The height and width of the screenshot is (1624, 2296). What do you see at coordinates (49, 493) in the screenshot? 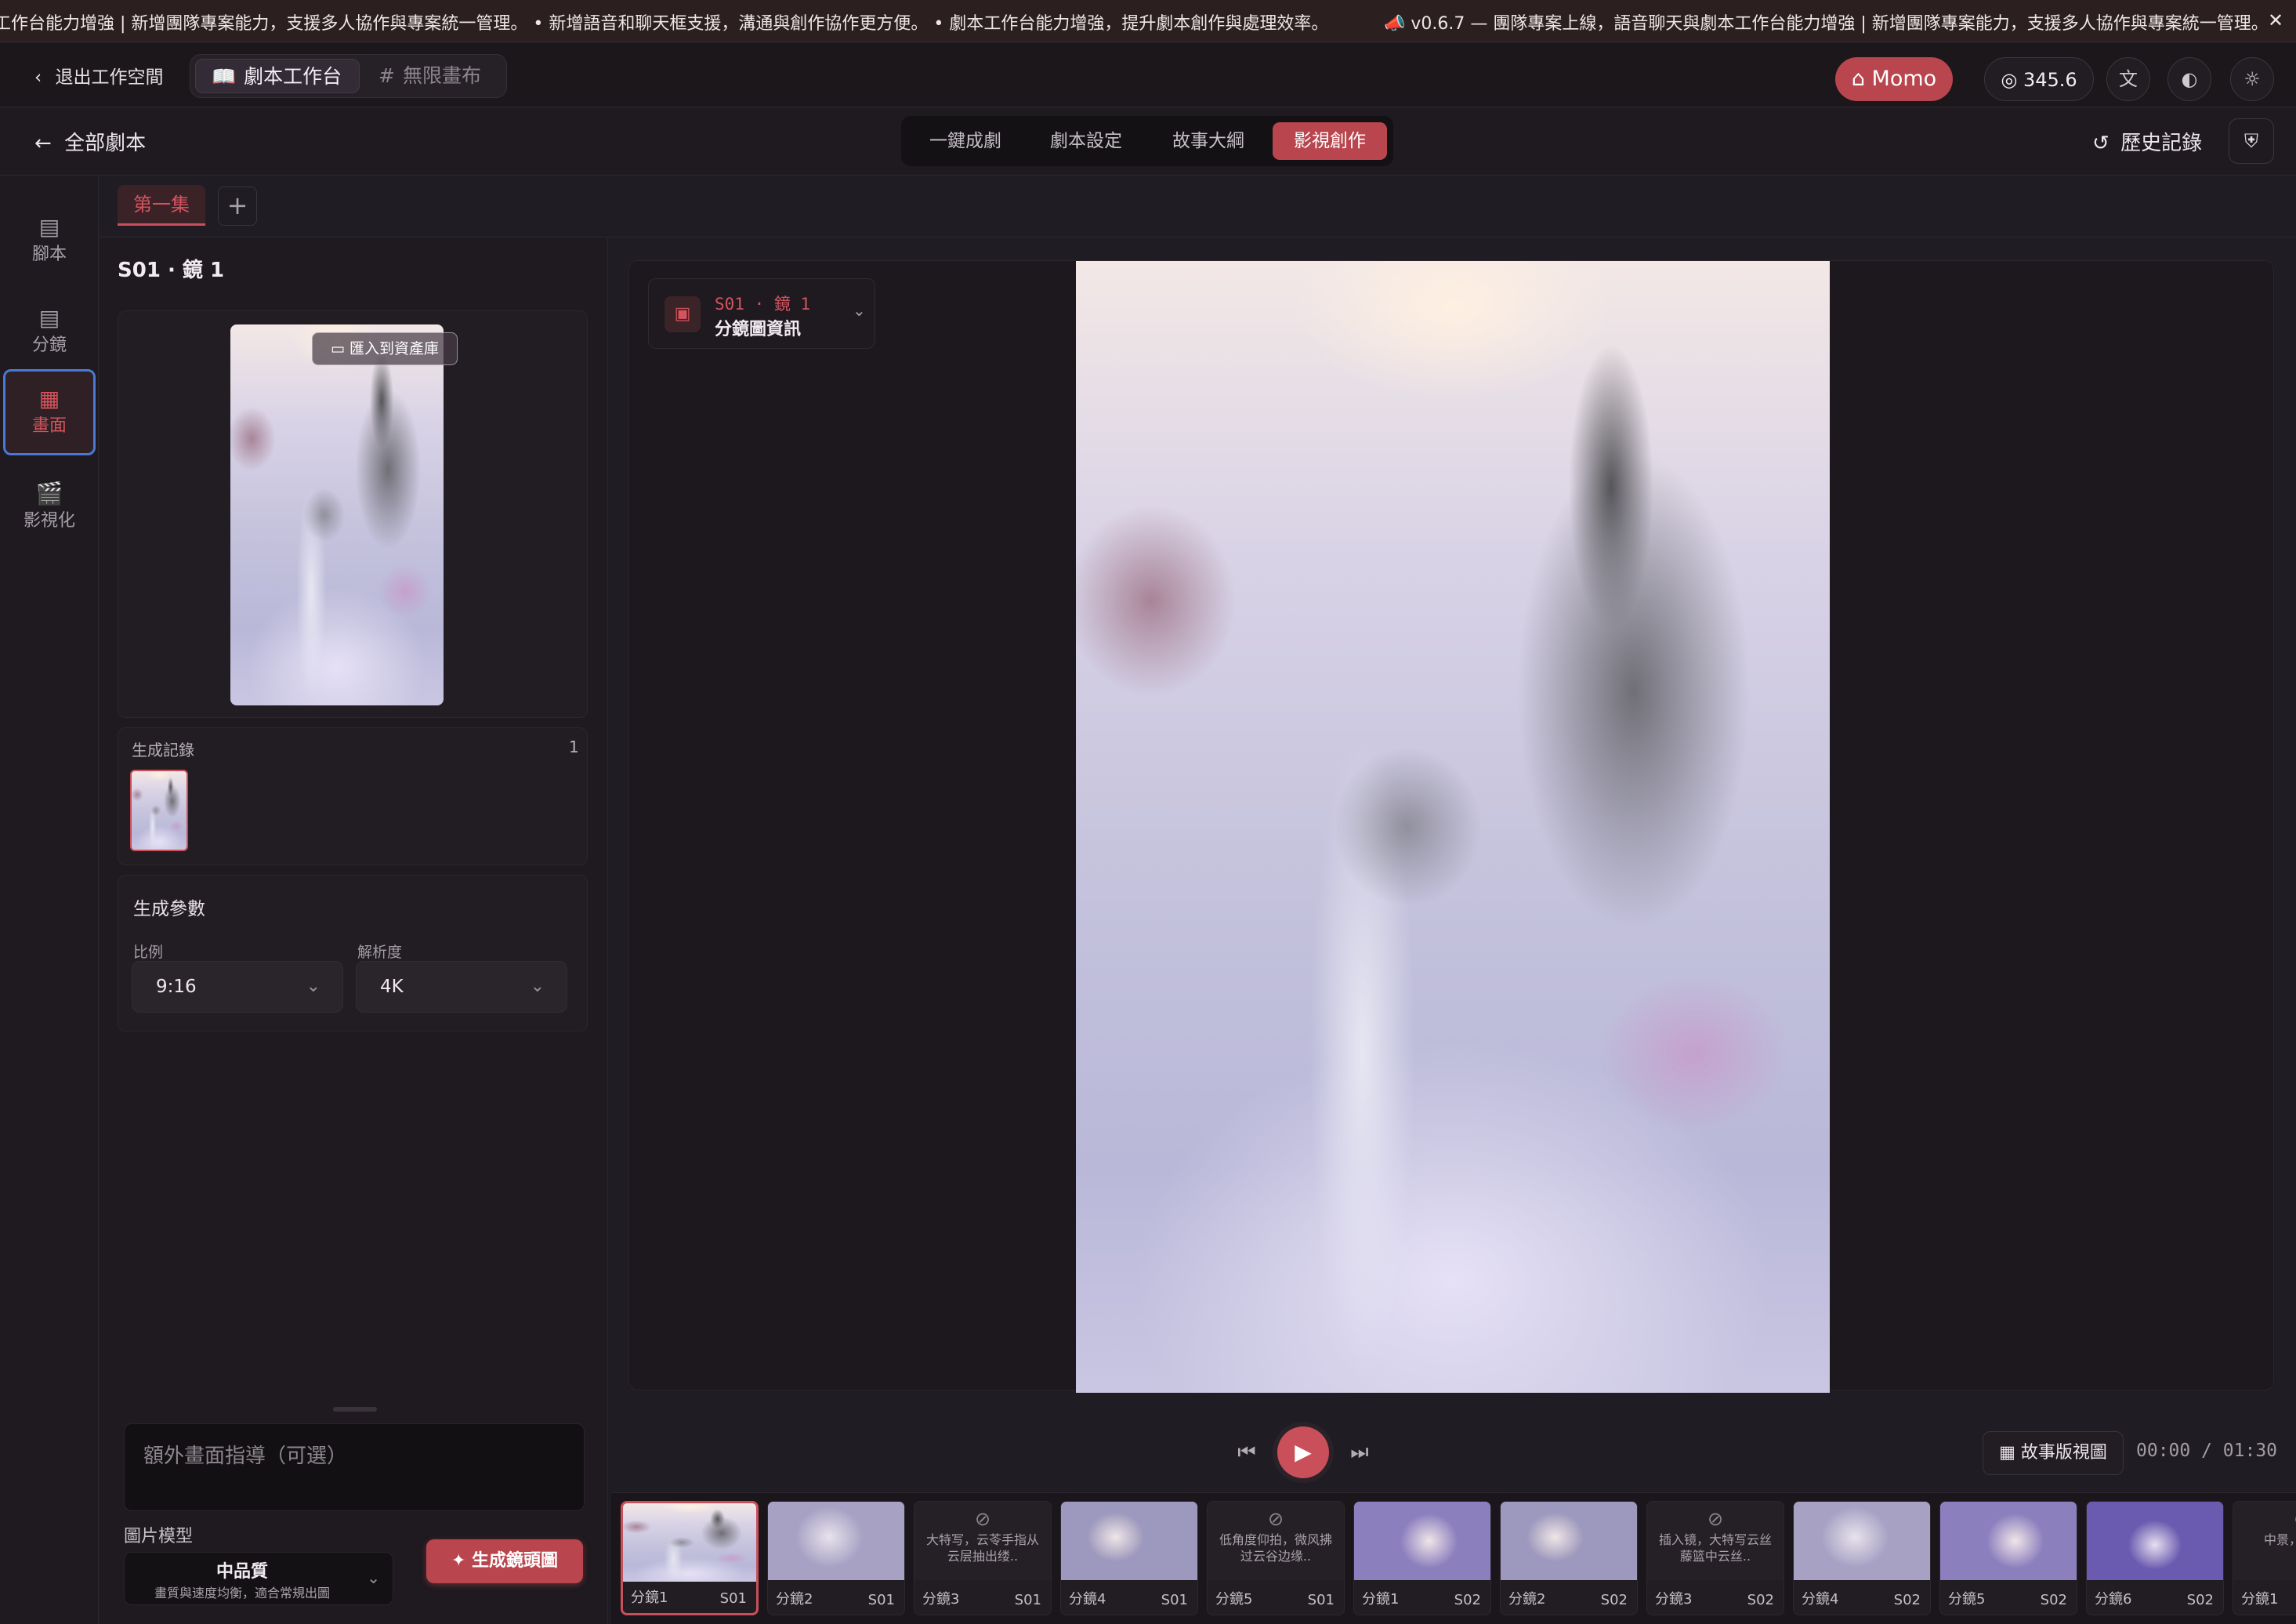
I see `clapper-icon: 🎬` at bounding box center [49, 493].